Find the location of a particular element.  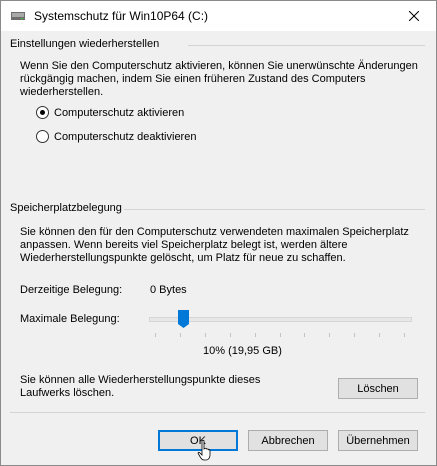

description-line: Laufwerks löschen. is located at coordinates (67, 393).